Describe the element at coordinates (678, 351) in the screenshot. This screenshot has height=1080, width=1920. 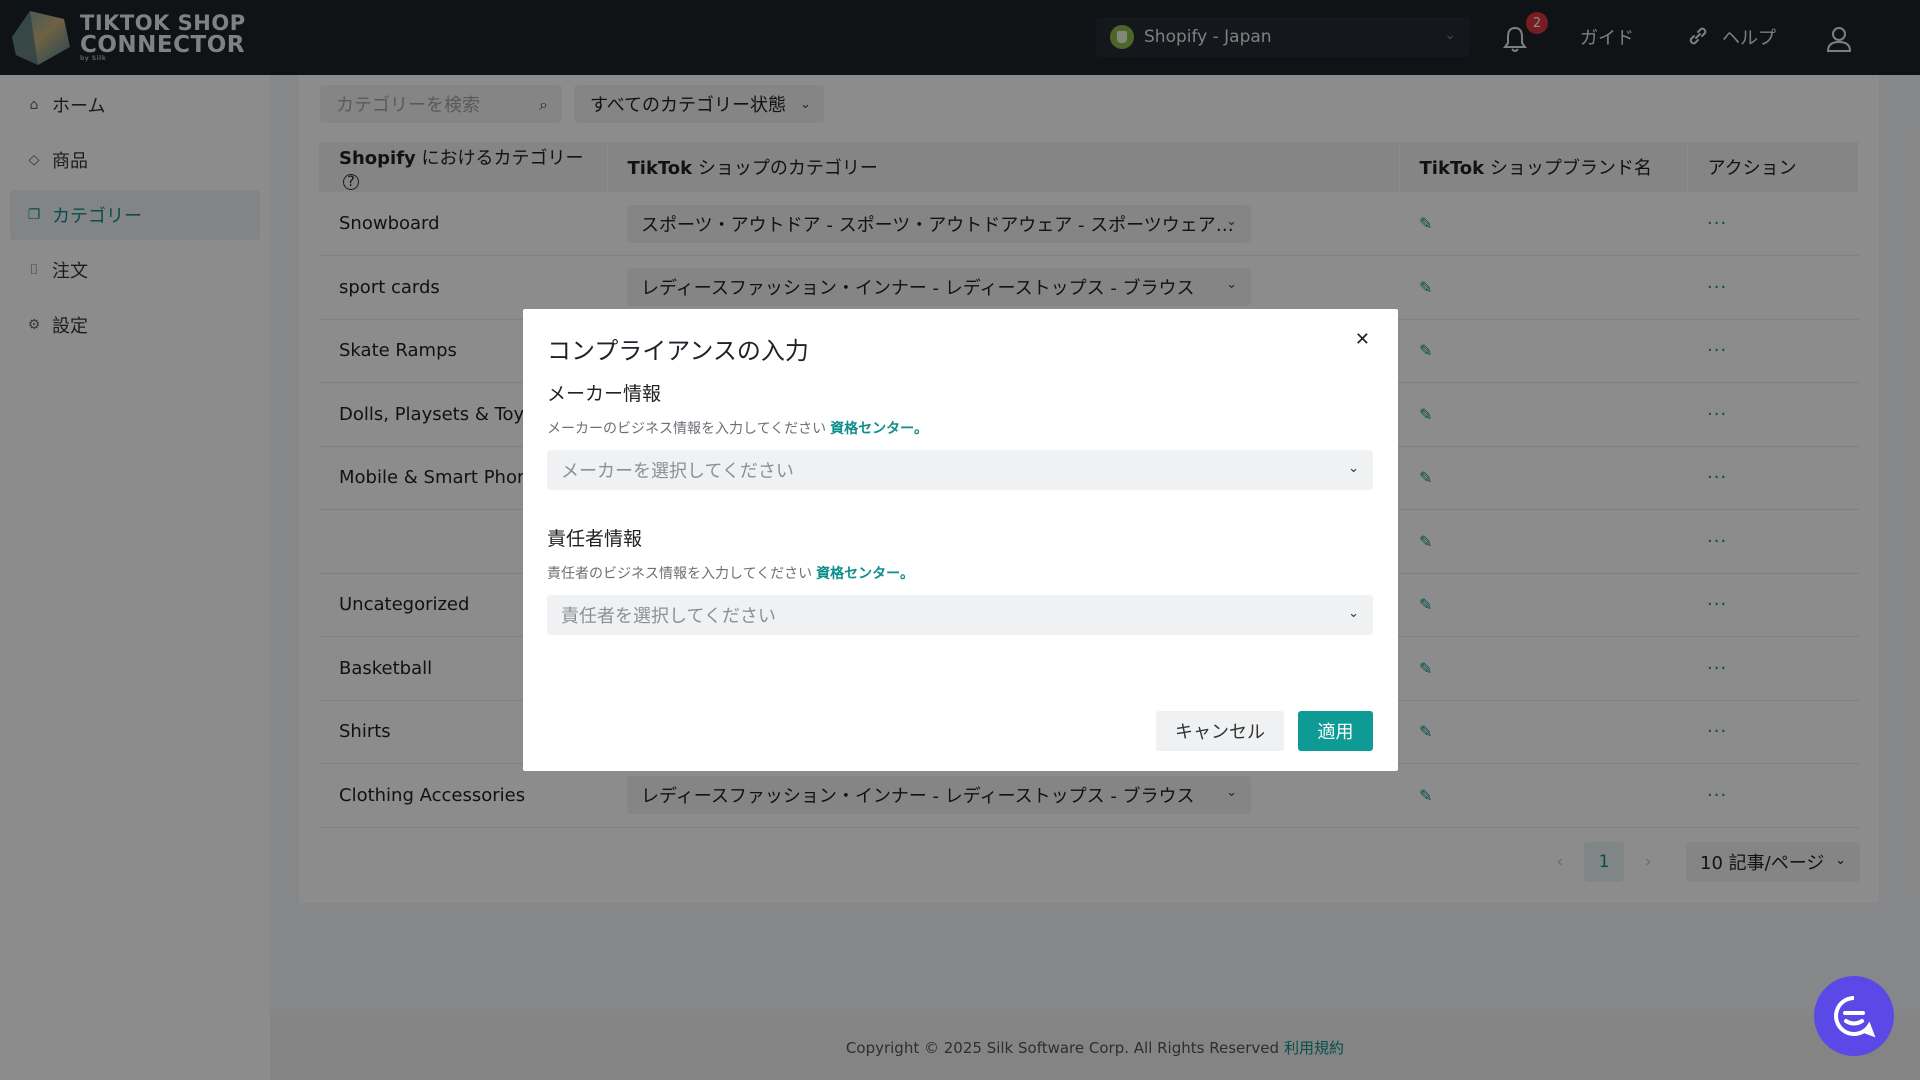
I see `modal-title: コンプライアンスの入力` at that location.